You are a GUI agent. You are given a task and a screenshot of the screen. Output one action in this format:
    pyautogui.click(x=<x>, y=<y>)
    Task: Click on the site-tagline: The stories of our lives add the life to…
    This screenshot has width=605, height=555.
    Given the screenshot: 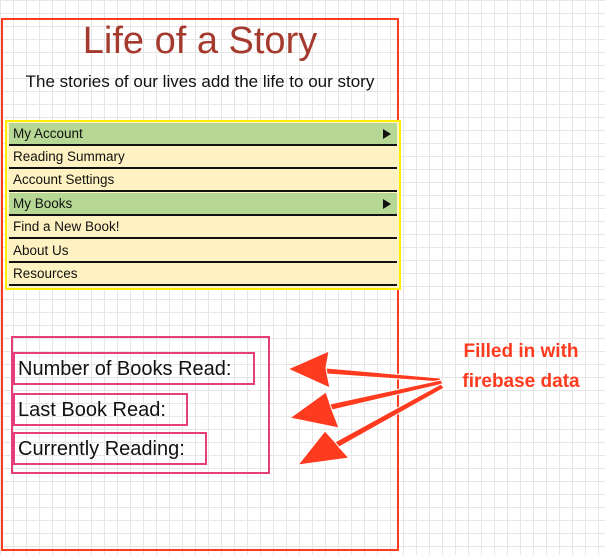 What is the action you would take?
    pyautogui.click(x=200, y=81)
    